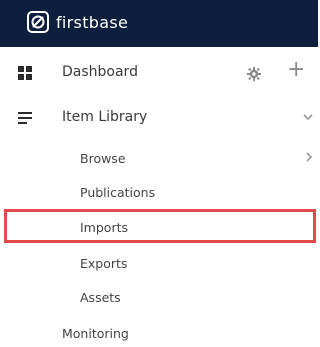 Image resolution: width=320 pixels, height=347 pixels. Describe the element at coordinates (160, 226) in the screenshot. I see `highlight-box` at that location.